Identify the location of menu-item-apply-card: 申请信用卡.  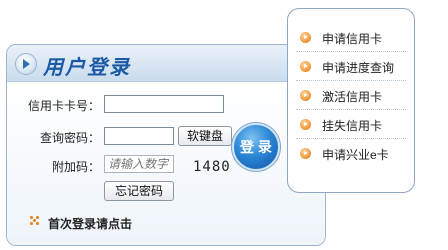
(350, 38).